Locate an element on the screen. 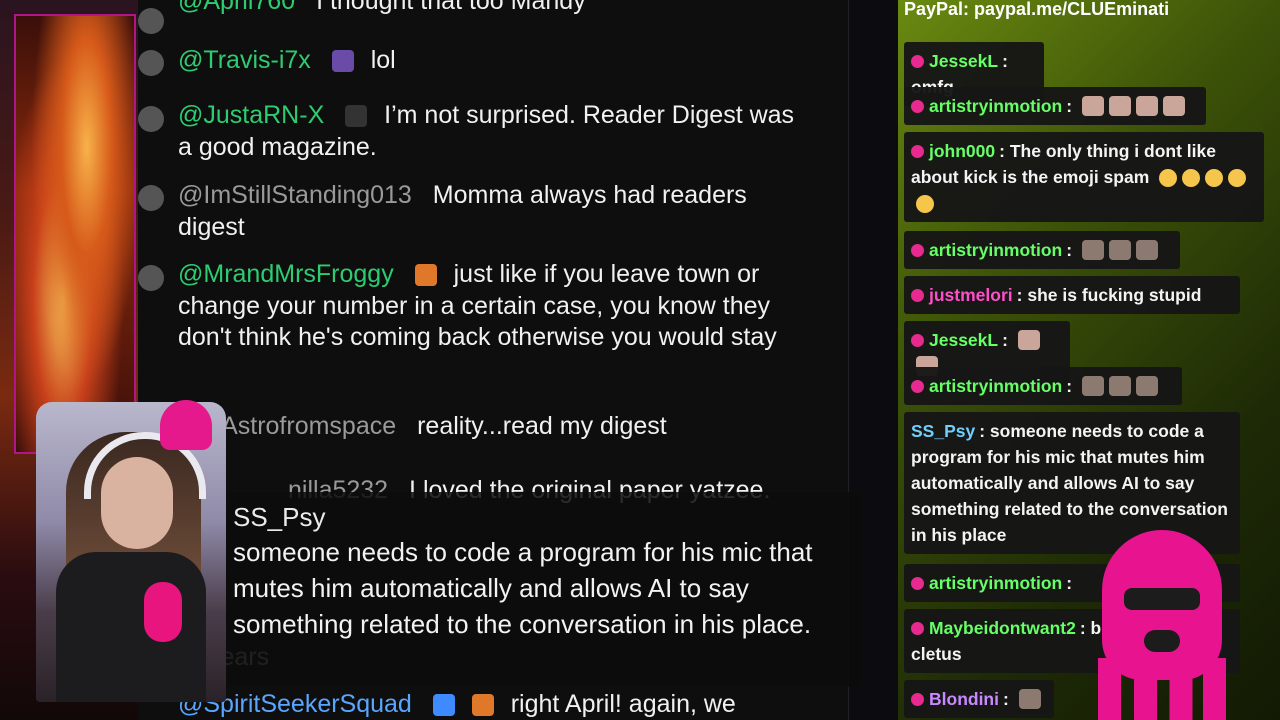 The image size is (1280, 720). mask-tentacles is located at coordinates (1162, 689).